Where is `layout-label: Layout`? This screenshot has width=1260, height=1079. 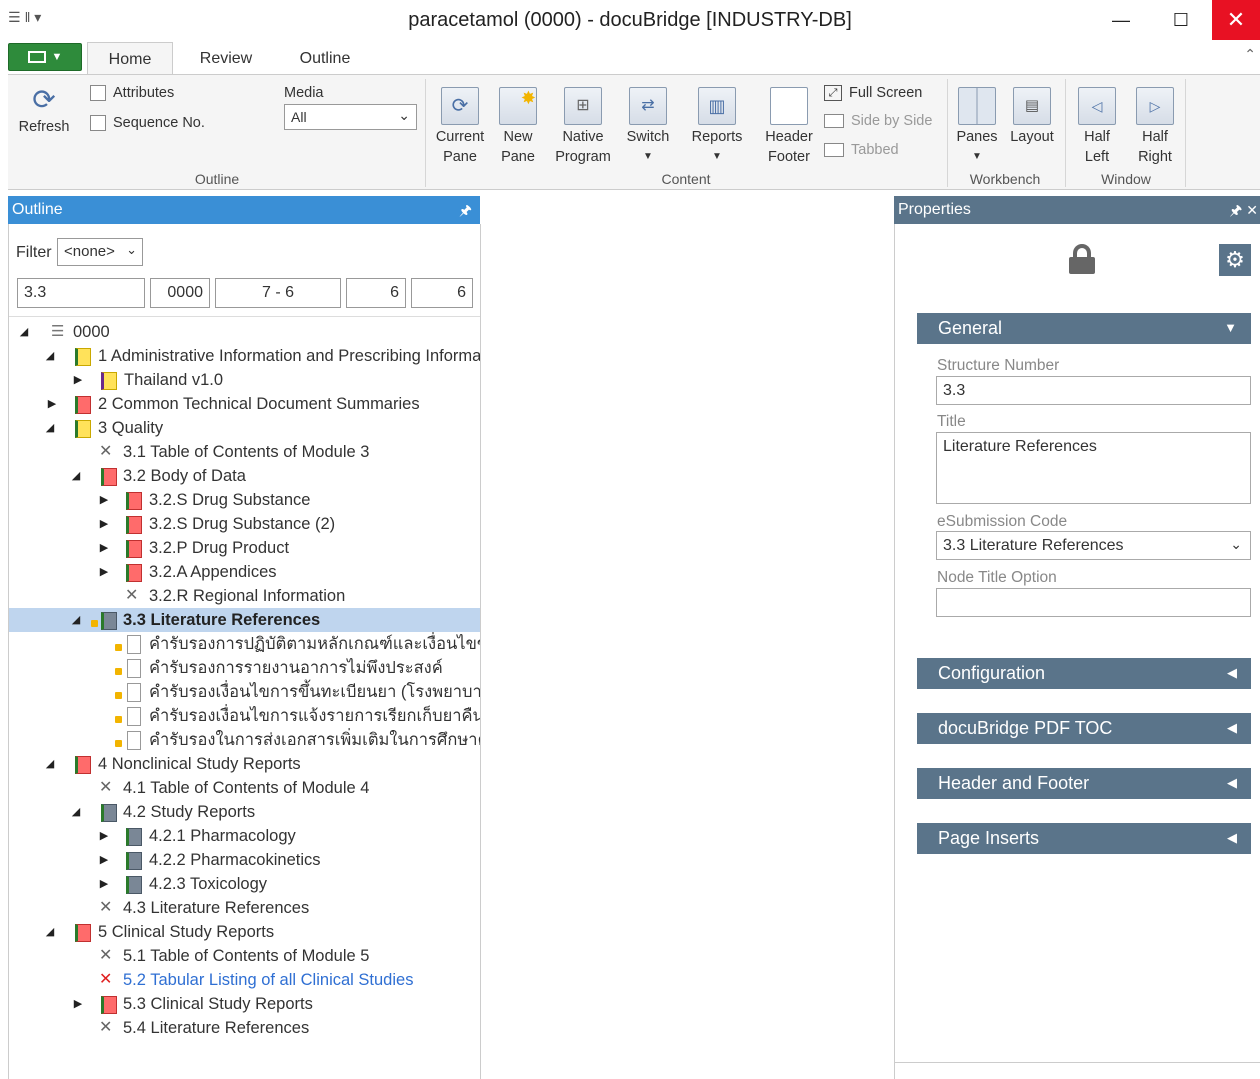
layout-label: Layout is located at coordinates (1032, 137).